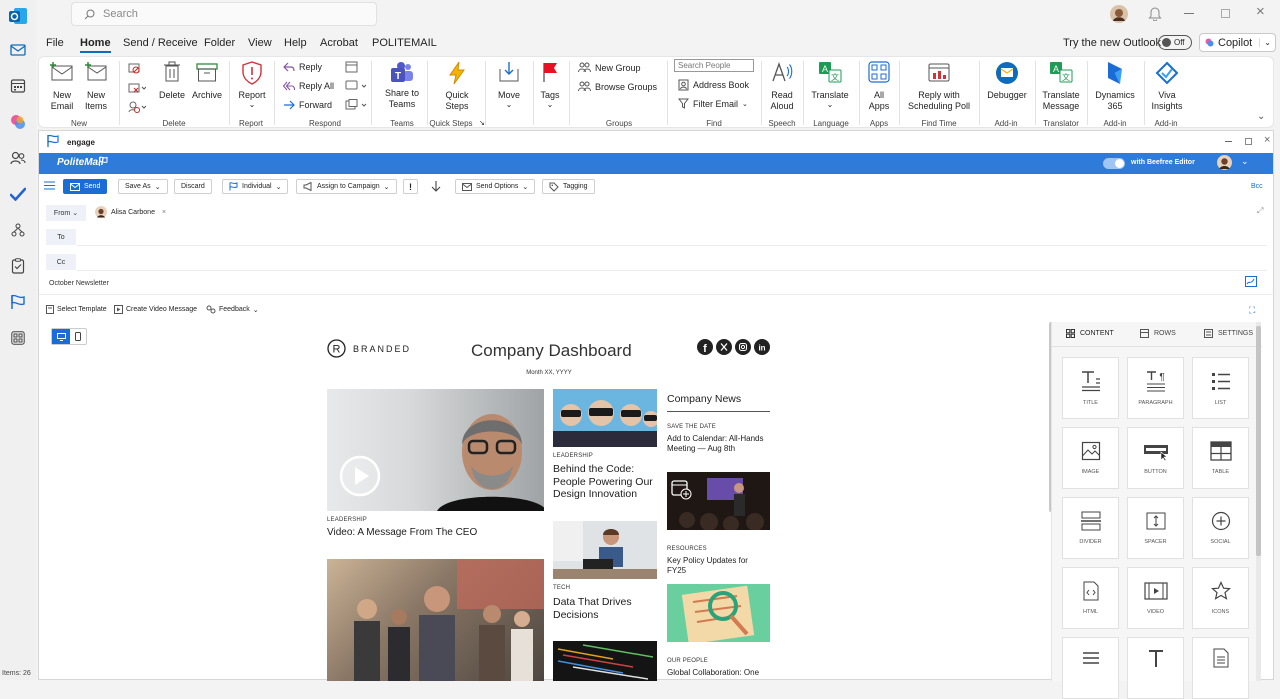 This screenshot has height=699, width=1280. Describe the element at coordinates (62, 86) in the screenshot. I see `new-email-button: New Email` at that location.